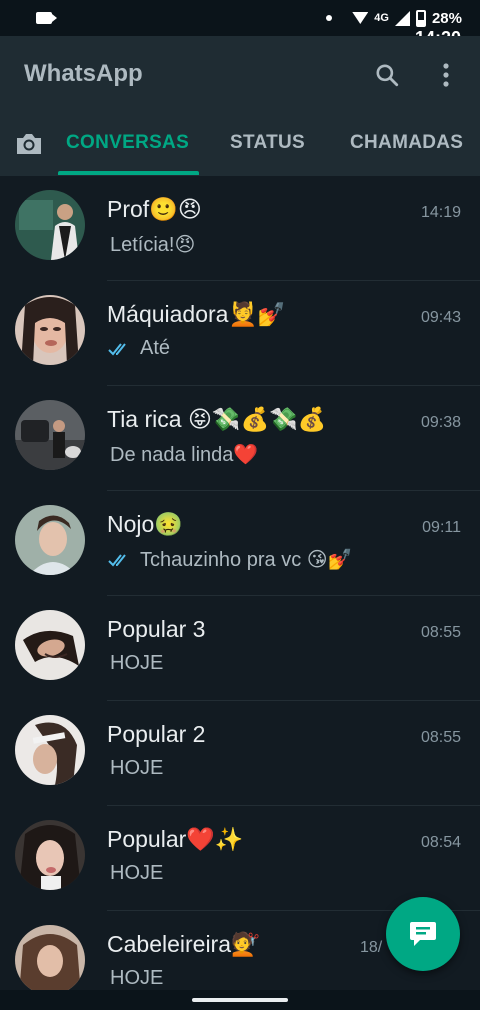 The image size is (480, 1010). I want to click on chat-name: Nojo🤢, so click(145, 524).